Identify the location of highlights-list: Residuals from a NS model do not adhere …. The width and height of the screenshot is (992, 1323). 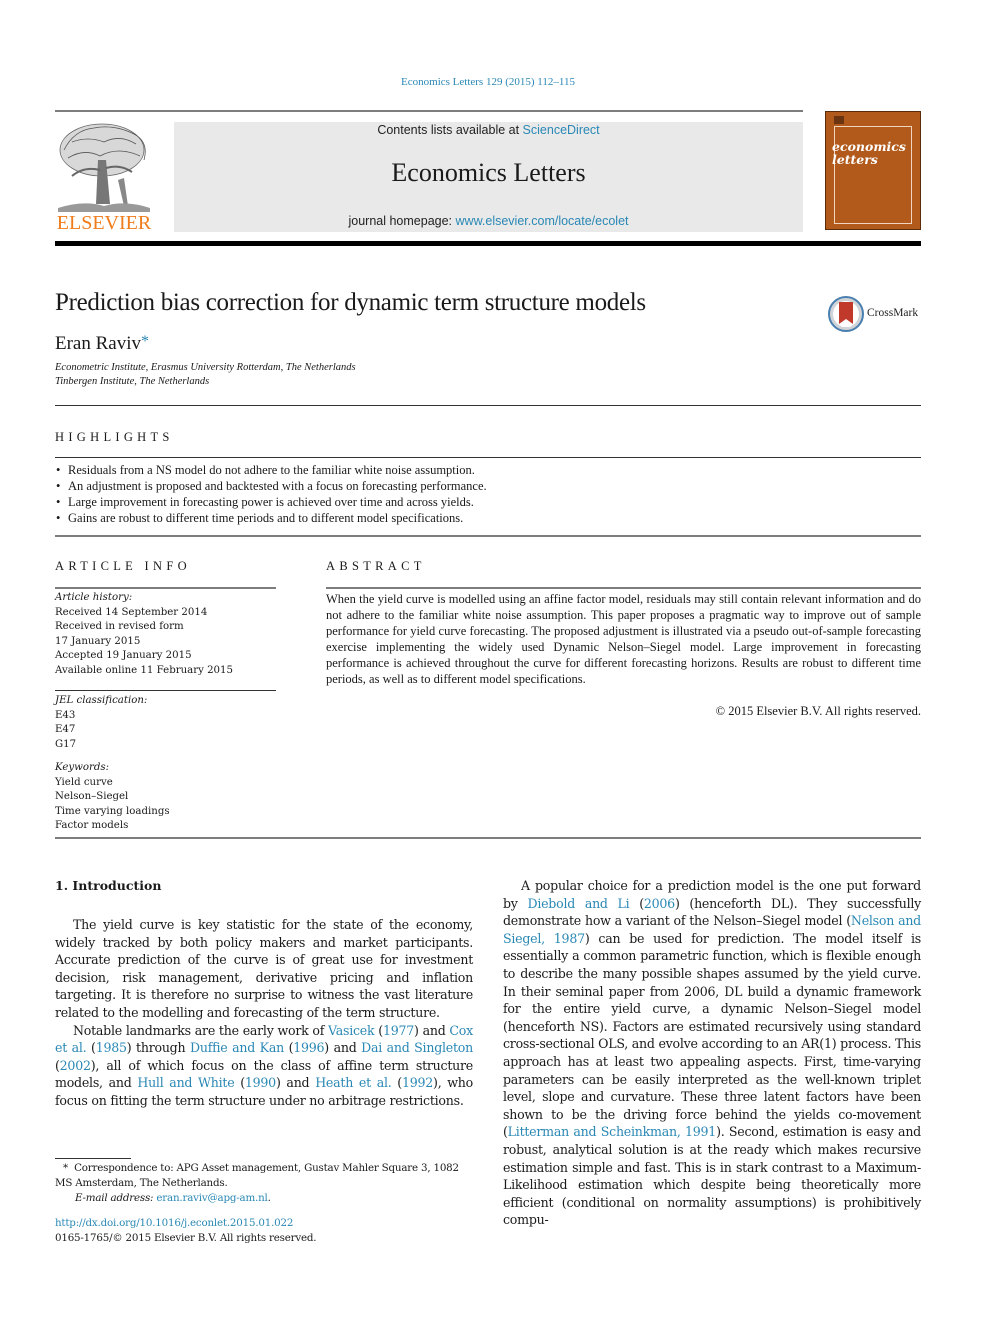
(271, 494).